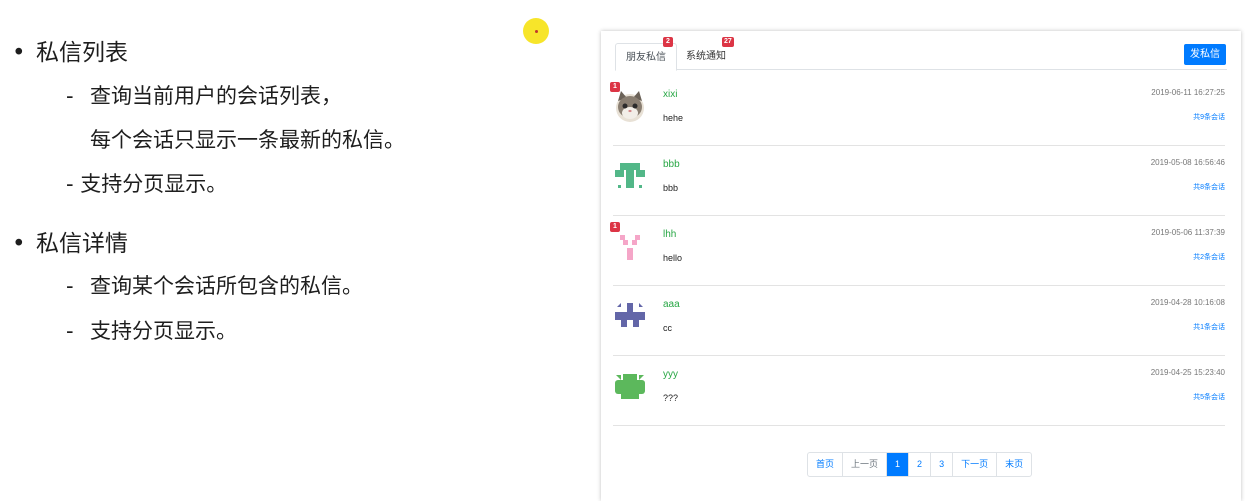 This screenshot has height=501, width=1245. What do you see at coordinates (671, 164) in the screenshot?
I see `username: bbb` at bounding box center [671, 164].